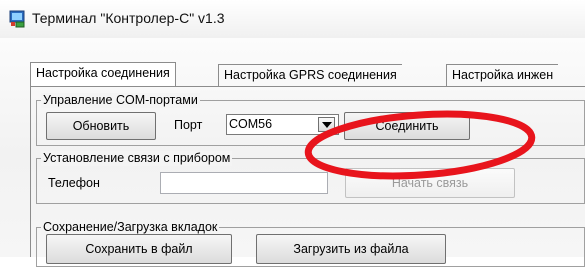 The width and height of the screenshot is (585, 267). I want to click on start-link-button: Начать связь, so click(430, 183).